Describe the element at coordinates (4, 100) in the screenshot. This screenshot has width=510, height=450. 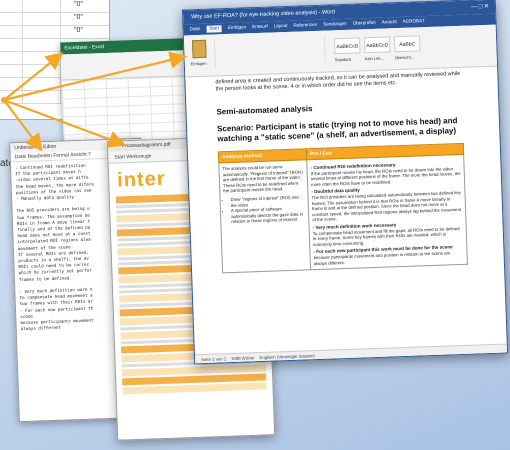
I see `arrow-origin-dot` at that location.